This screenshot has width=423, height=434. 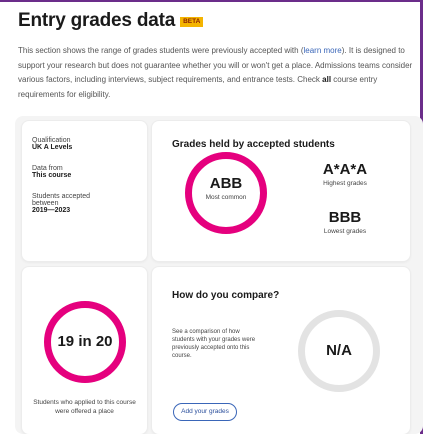 What do you see at coordinates (52, 147) in the screenshot?
I see `qualification-value: UK A Levels` at bounding box center [52, 147].